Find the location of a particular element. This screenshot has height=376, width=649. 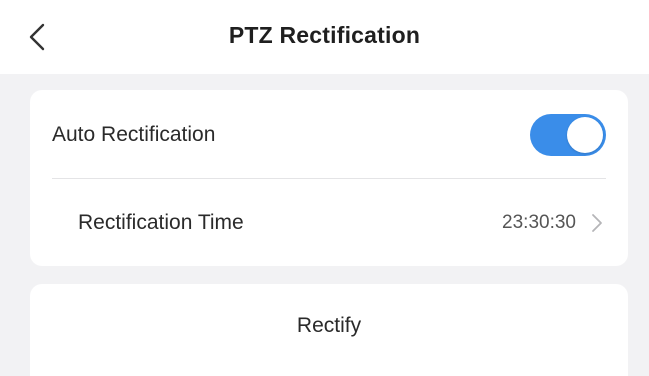

rectification-time-label: Rectification Time is located at coordinates (161, 222).